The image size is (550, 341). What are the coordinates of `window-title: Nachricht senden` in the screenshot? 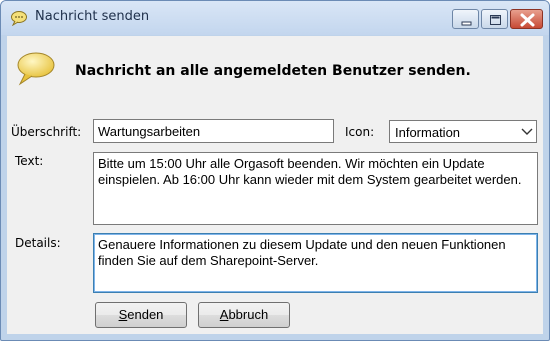 It's located at (92, 16).